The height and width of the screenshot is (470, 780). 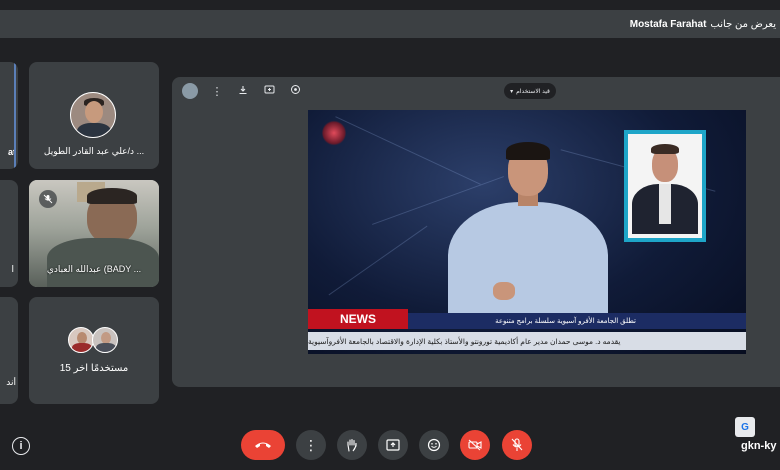 I want to click on translate-icon: G, so click(x=745, y=427).